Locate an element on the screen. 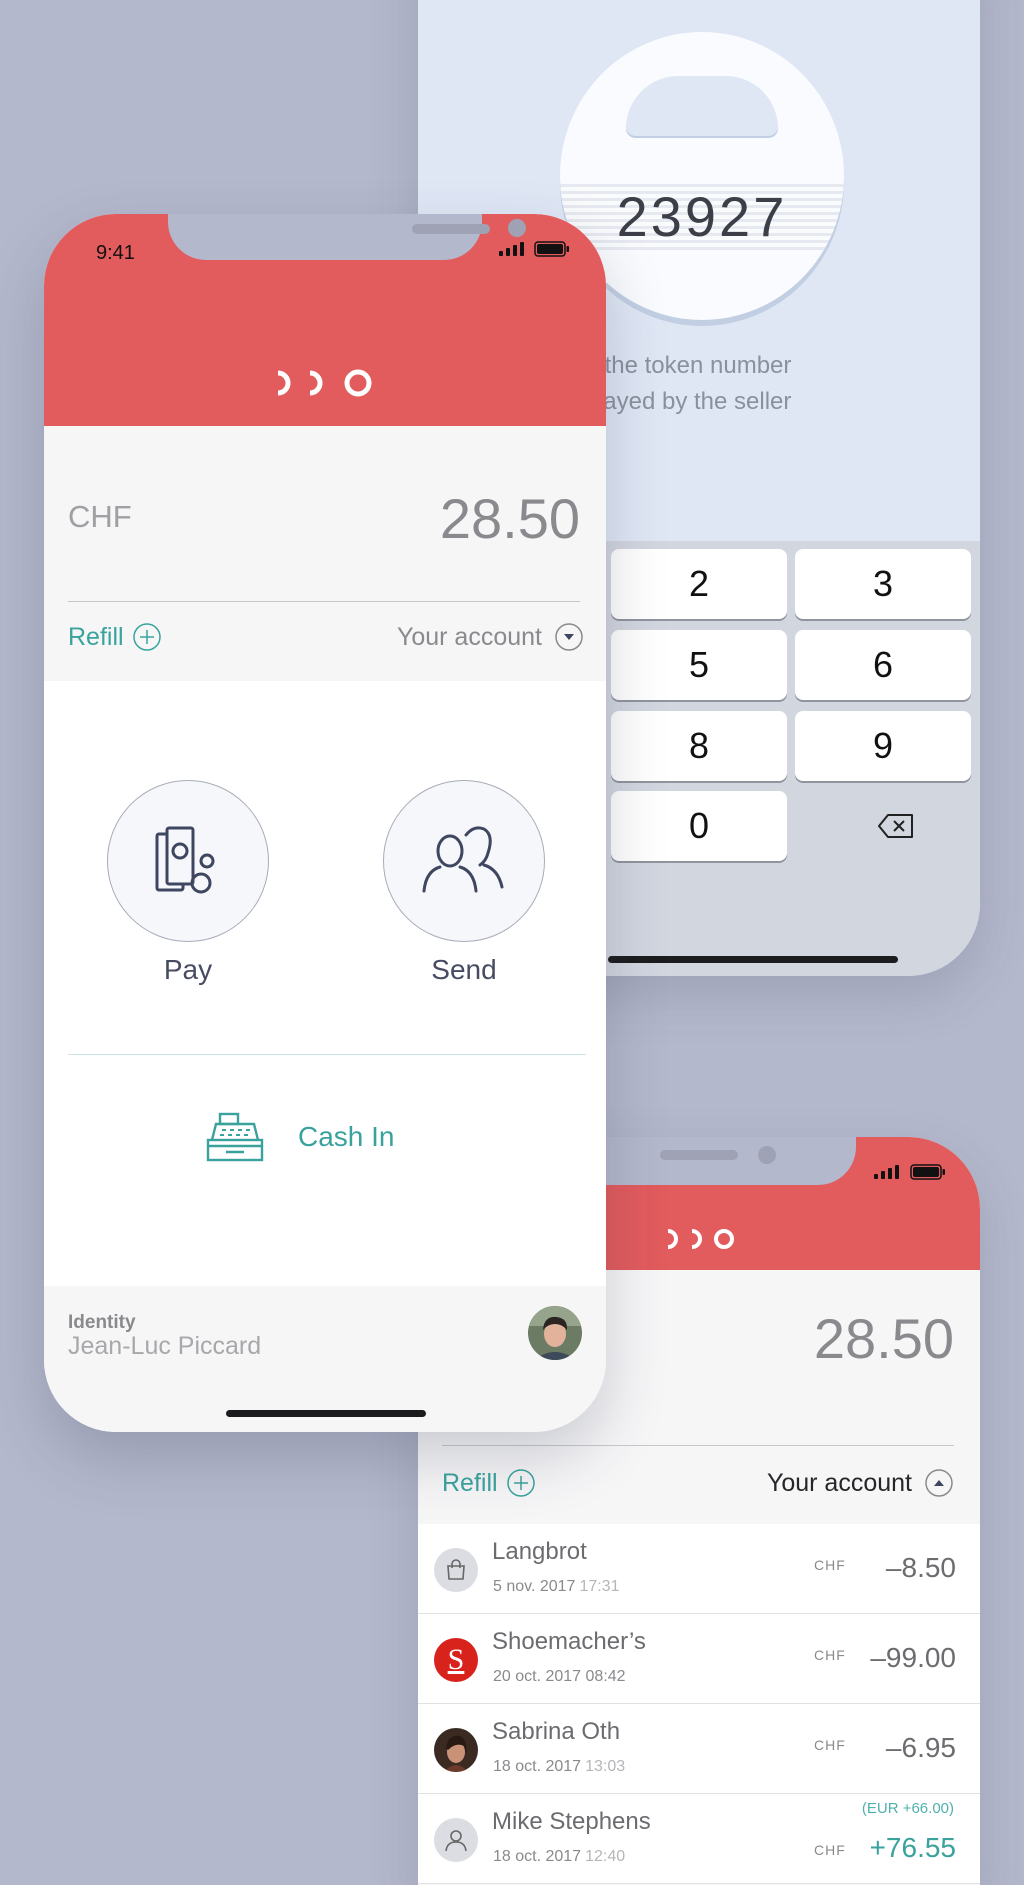  backspace-key is located at coordinates (896, 826).